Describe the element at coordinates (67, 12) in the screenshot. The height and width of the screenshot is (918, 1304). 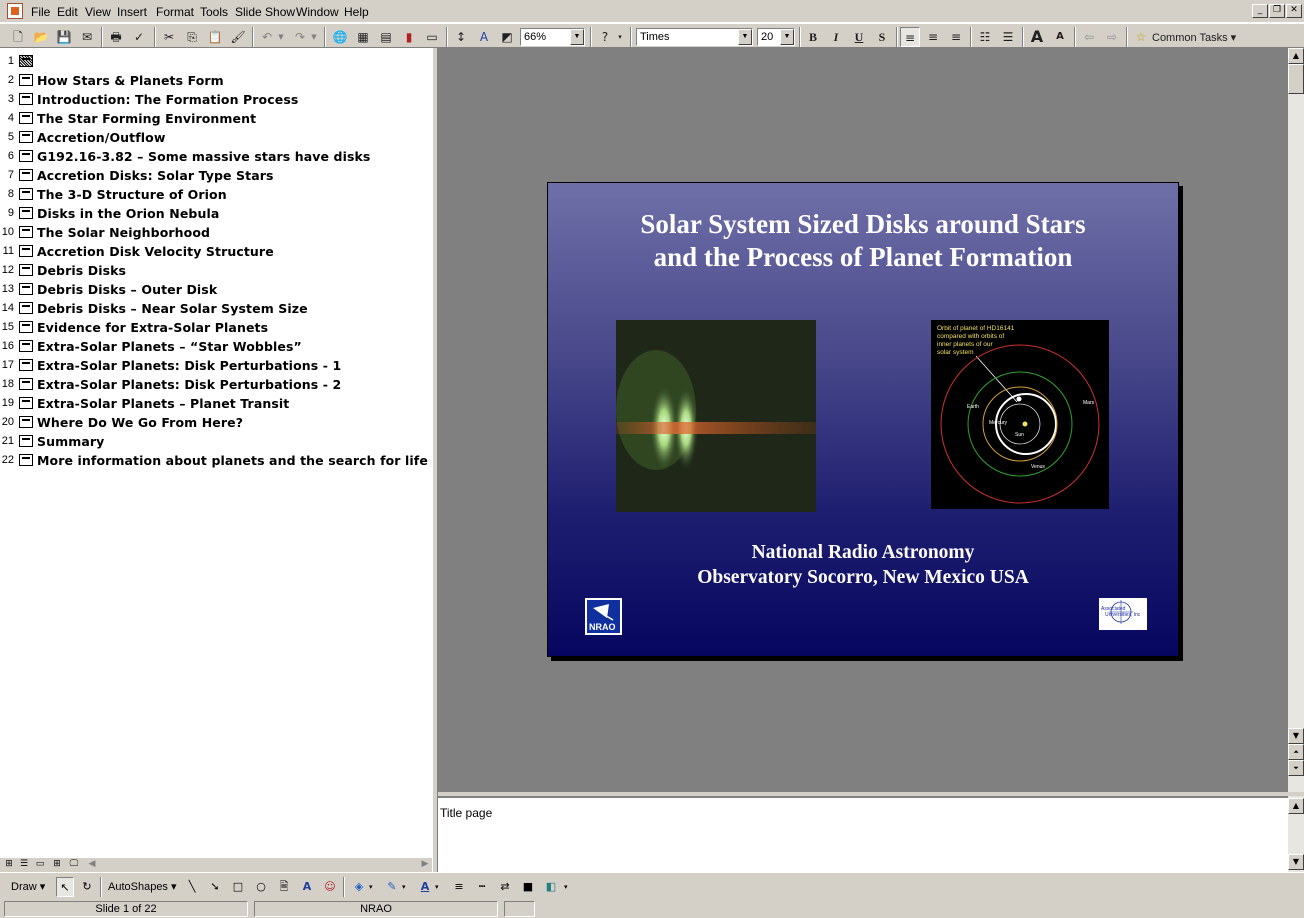
I see `menu-edit: Edit` at that location.